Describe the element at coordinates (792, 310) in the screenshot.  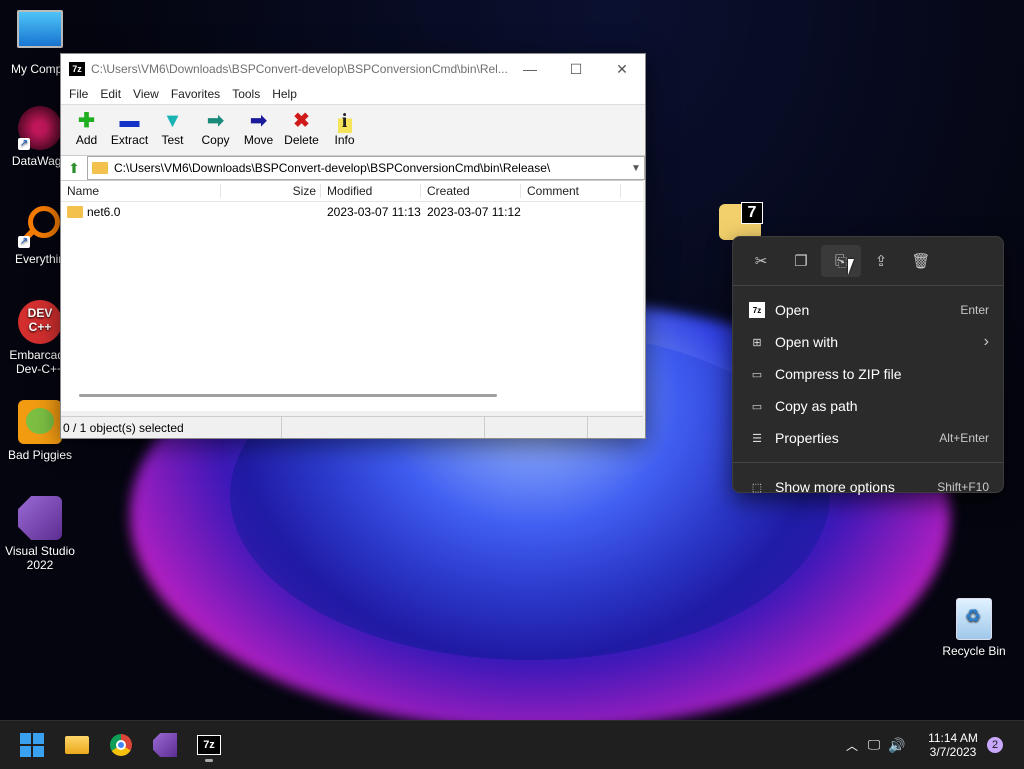
I see `menu-item-label: Open` at that location.